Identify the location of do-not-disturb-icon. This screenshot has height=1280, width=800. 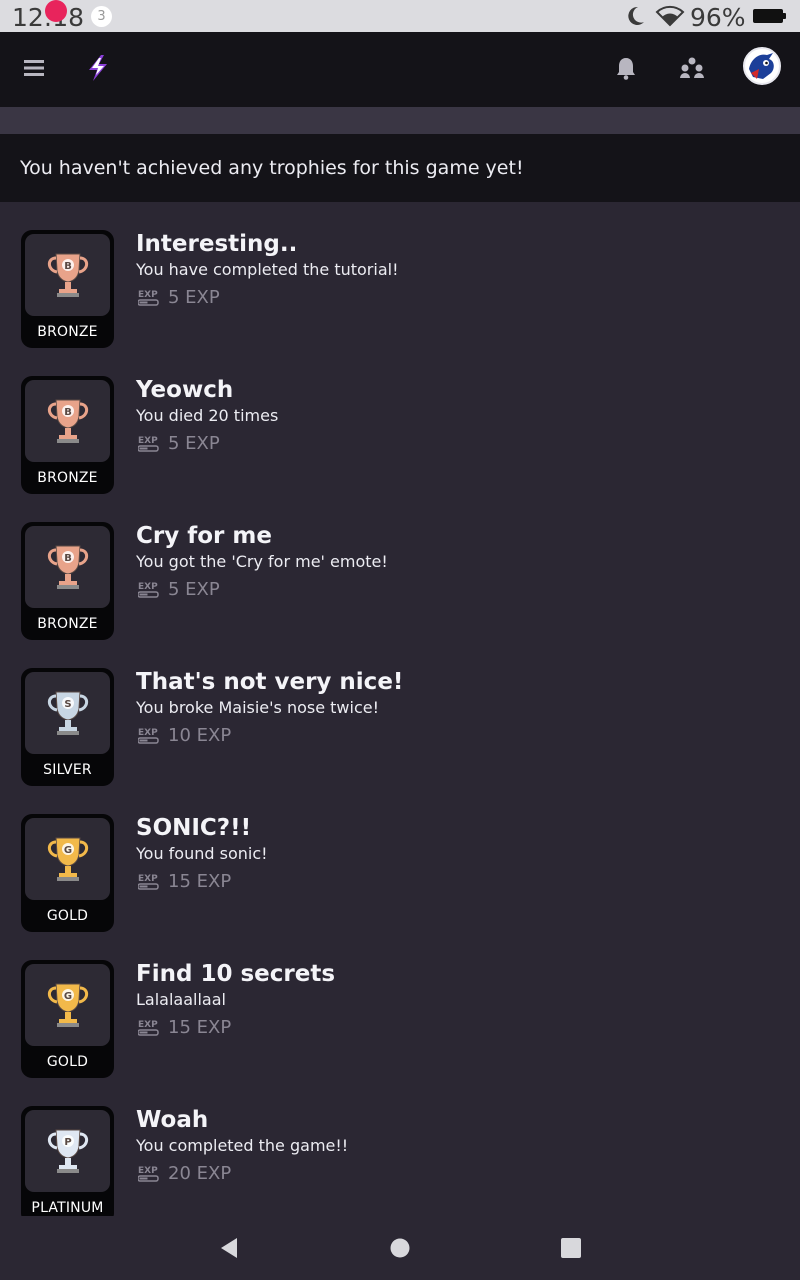
(635, 18).